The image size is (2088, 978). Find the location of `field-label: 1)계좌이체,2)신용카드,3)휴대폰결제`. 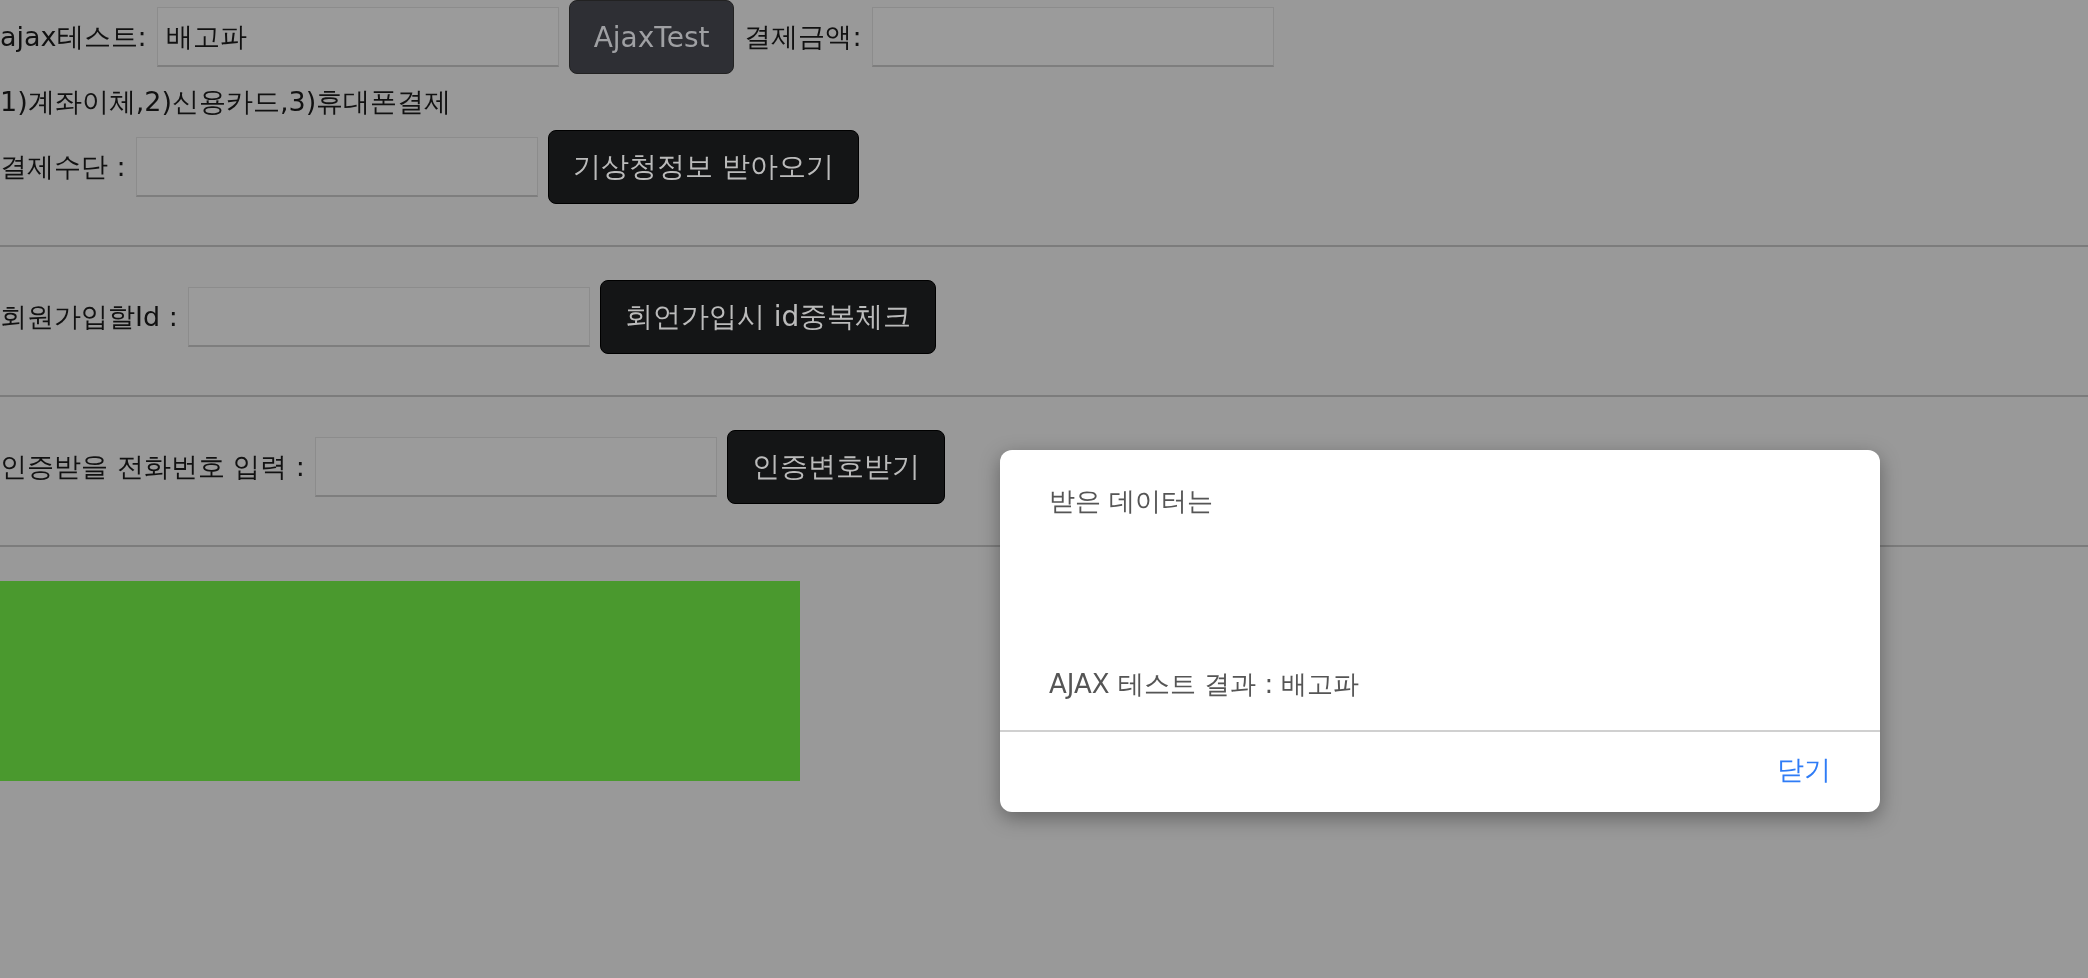

field-label: 1)계좌이체,2)신용카드,3)휴대폰결제 is located at coordinates (226, 102).